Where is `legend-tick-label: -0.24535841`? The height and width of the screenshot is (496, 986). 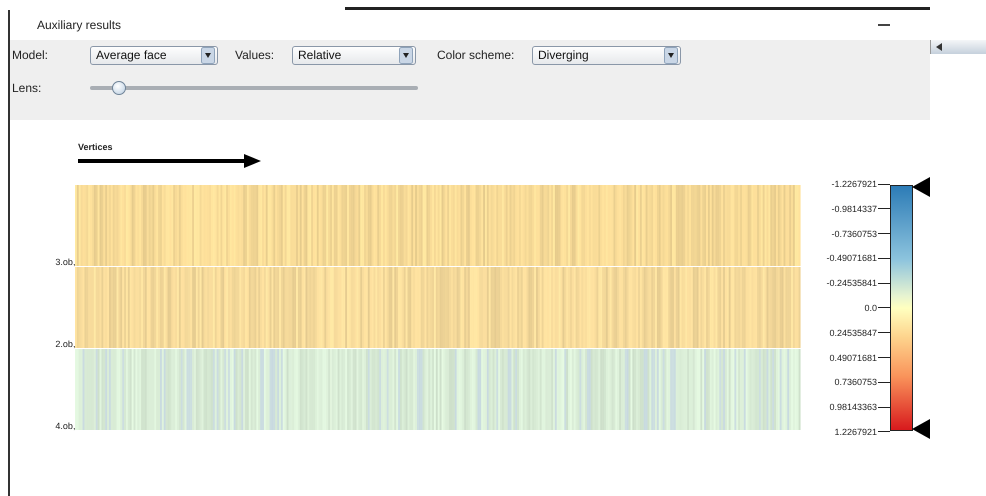
legend-tick-label: -0.24535841 is located at coordinates (851, 283).